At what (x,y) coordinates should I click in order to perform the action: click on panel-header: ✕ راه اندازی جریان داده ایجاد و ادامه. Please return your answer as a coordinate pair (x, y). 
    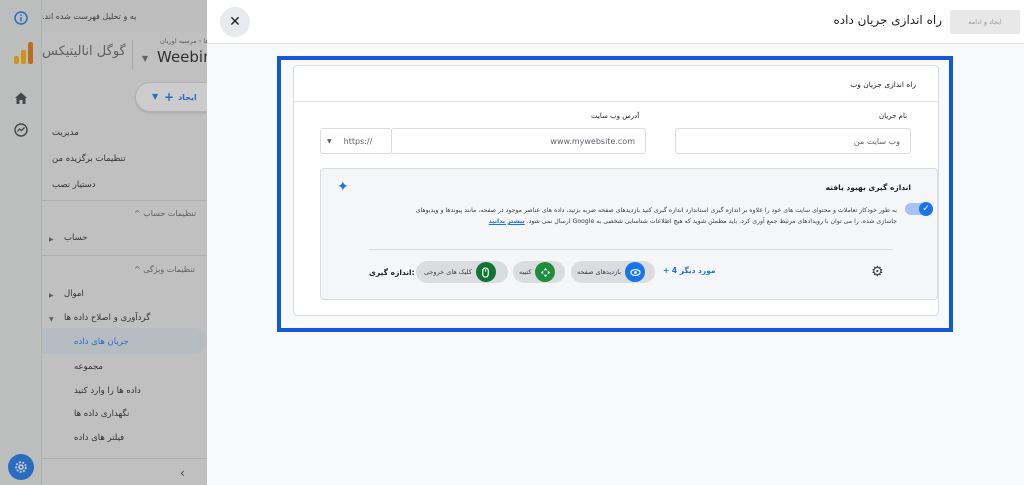
    Looking at the image, I should click on (615, 22).